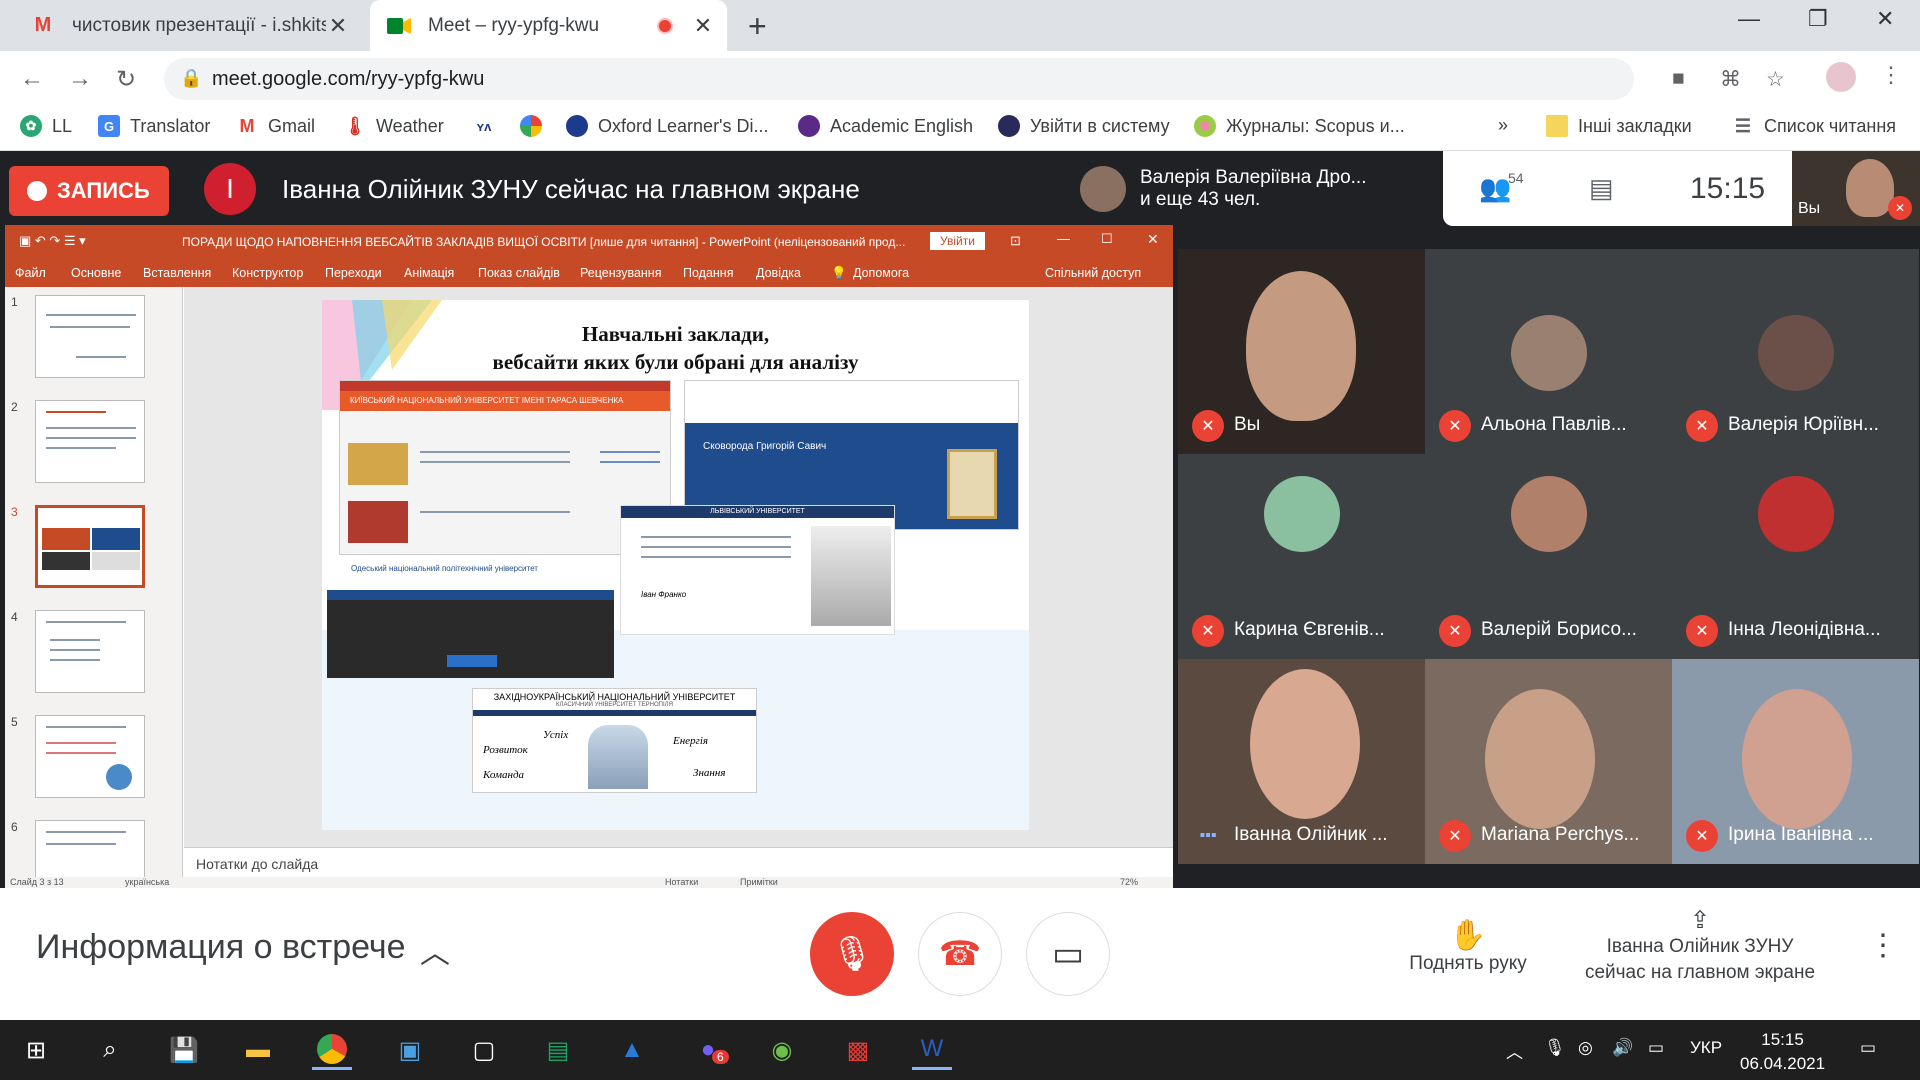 This screenshot has width=1920, height=1080. What do you see at coordinates (548, 25) in the screenshot?
I see `tab-meet: Meet – ryy-ypfg-kwu ✕` at bounding box center [548, 25].